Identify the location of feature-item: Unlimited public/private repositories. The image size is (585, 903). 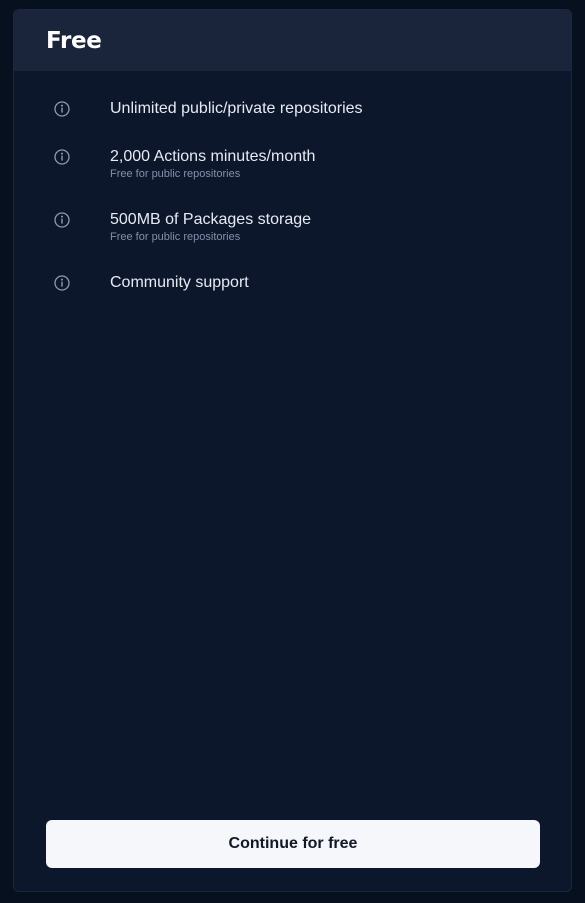
(292, 119).